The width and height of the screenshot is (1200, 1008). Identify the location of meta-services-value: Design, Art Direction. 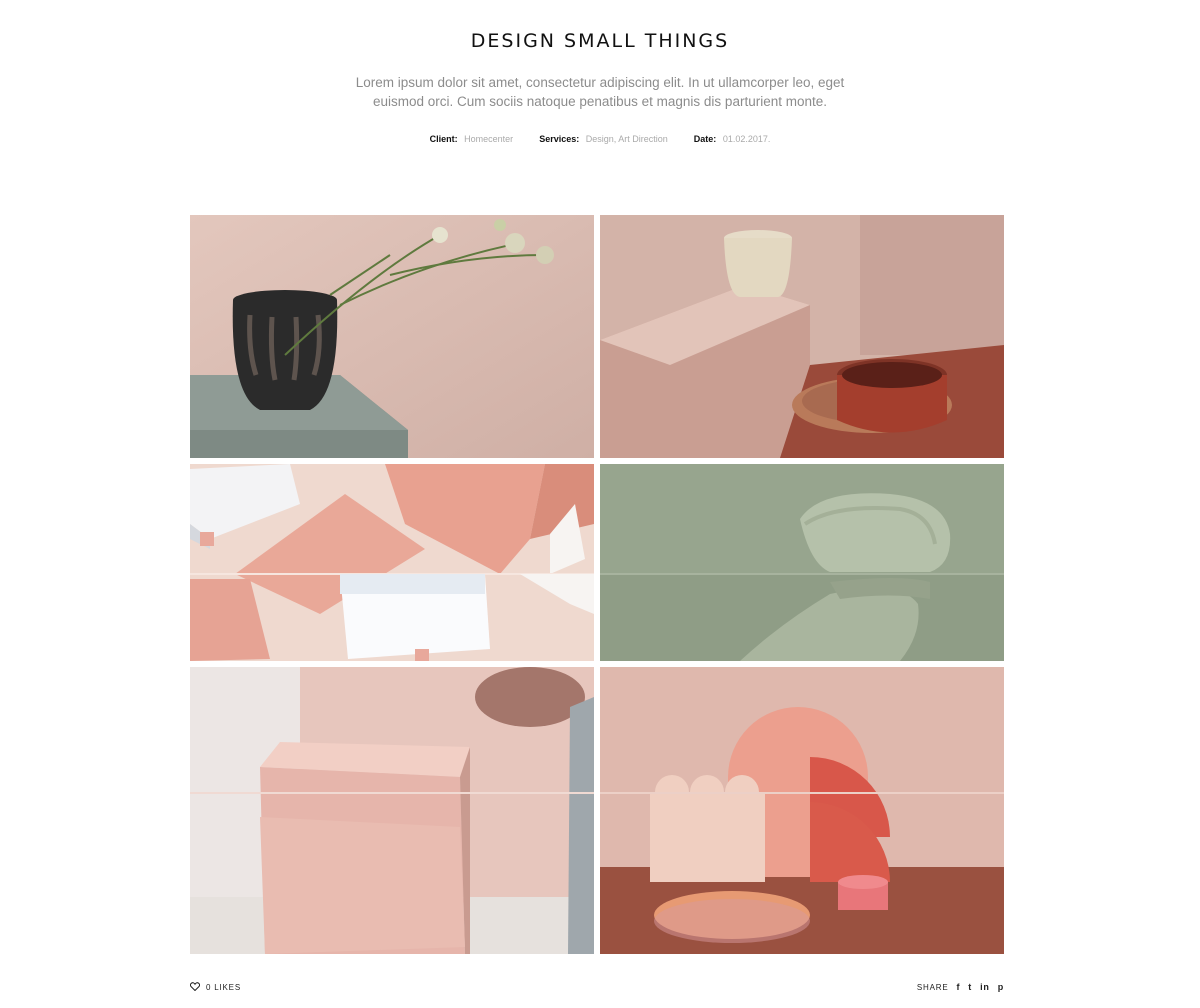
(626, 139).